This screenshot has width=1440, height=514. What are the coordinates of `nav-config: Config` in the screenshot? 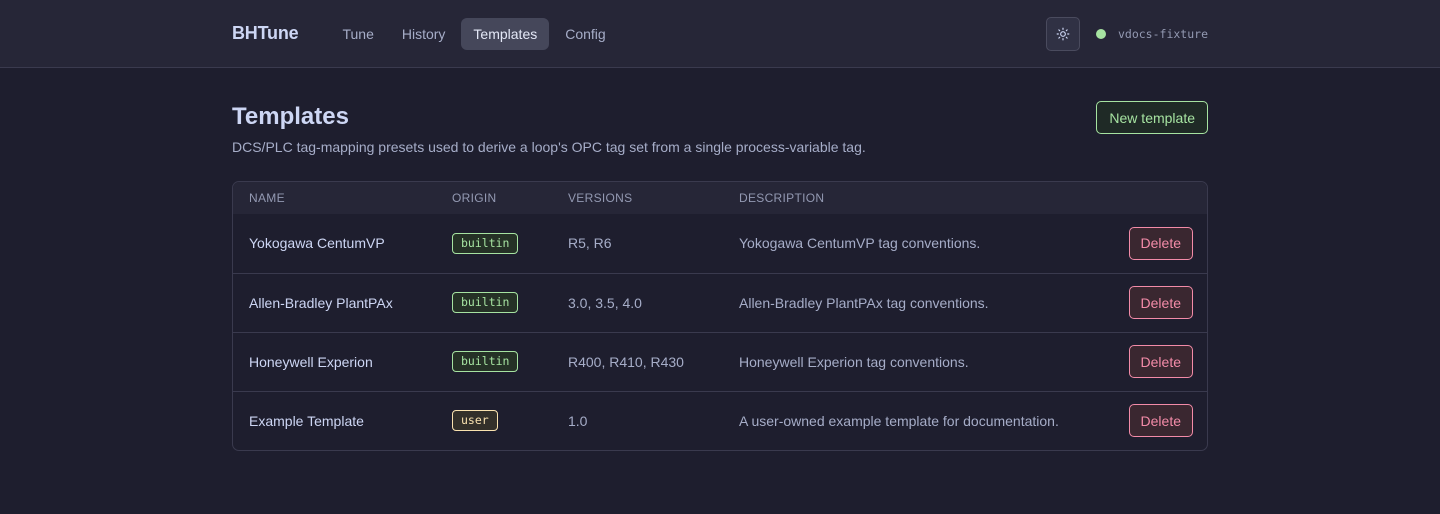 It's located at (585, 34).